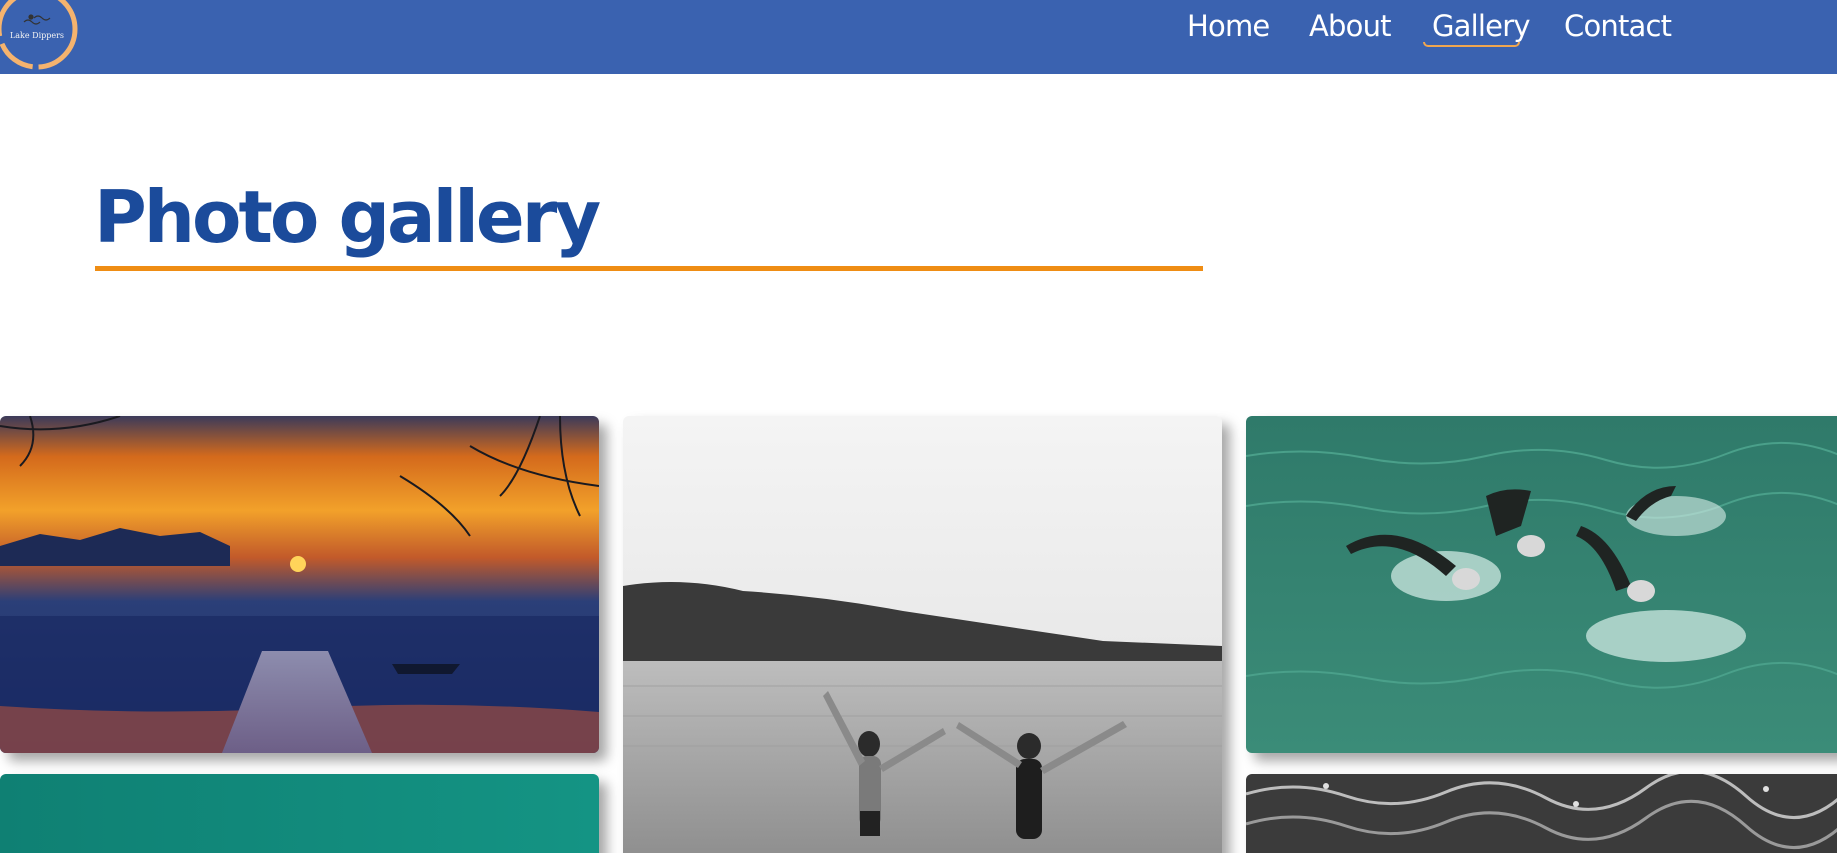 The width and height of the screenshot is (1837, 853). What do you see at coordinates (918, 37) in the screenshot?
I see `site-header: Lake Dippers Home About Gallery Contact` at bounding box center [918, 37].